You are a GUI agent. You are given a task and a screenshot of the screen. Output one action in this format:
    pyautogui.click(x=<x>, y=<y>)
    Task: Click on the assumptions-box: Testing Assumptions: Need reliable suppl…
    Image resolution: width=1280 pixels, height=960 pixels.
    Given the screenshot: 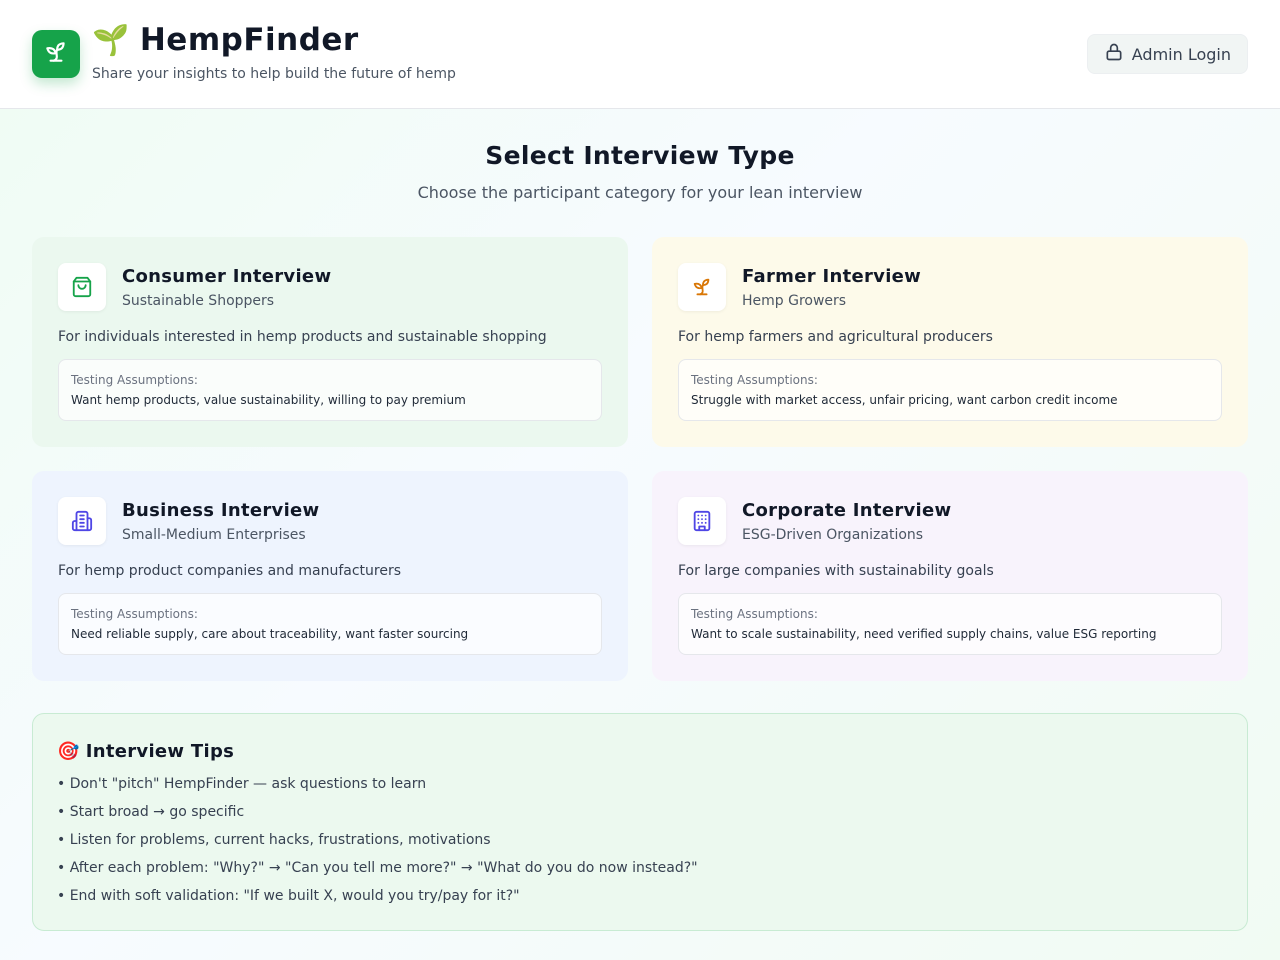 What is the action you would take?
    pyautogui.click(x=330, y=624)
    